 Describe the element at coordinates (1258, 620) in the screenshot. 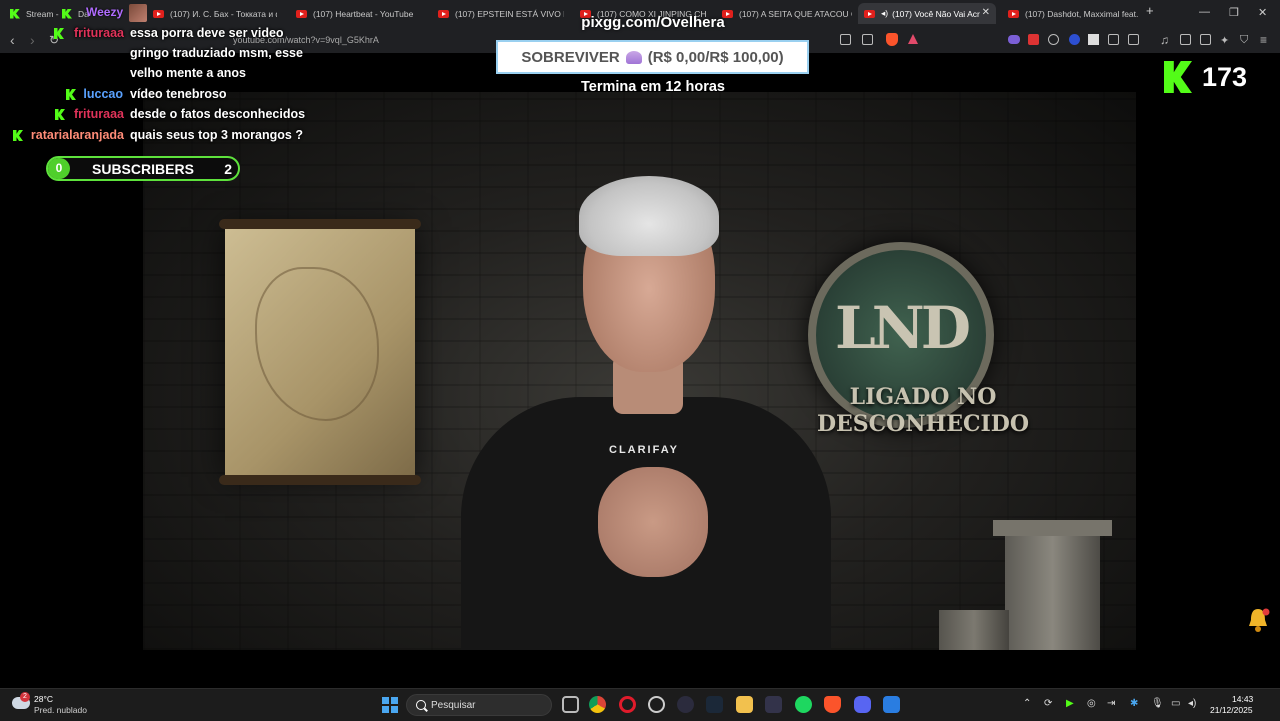

I see `bell-icon` at that location.